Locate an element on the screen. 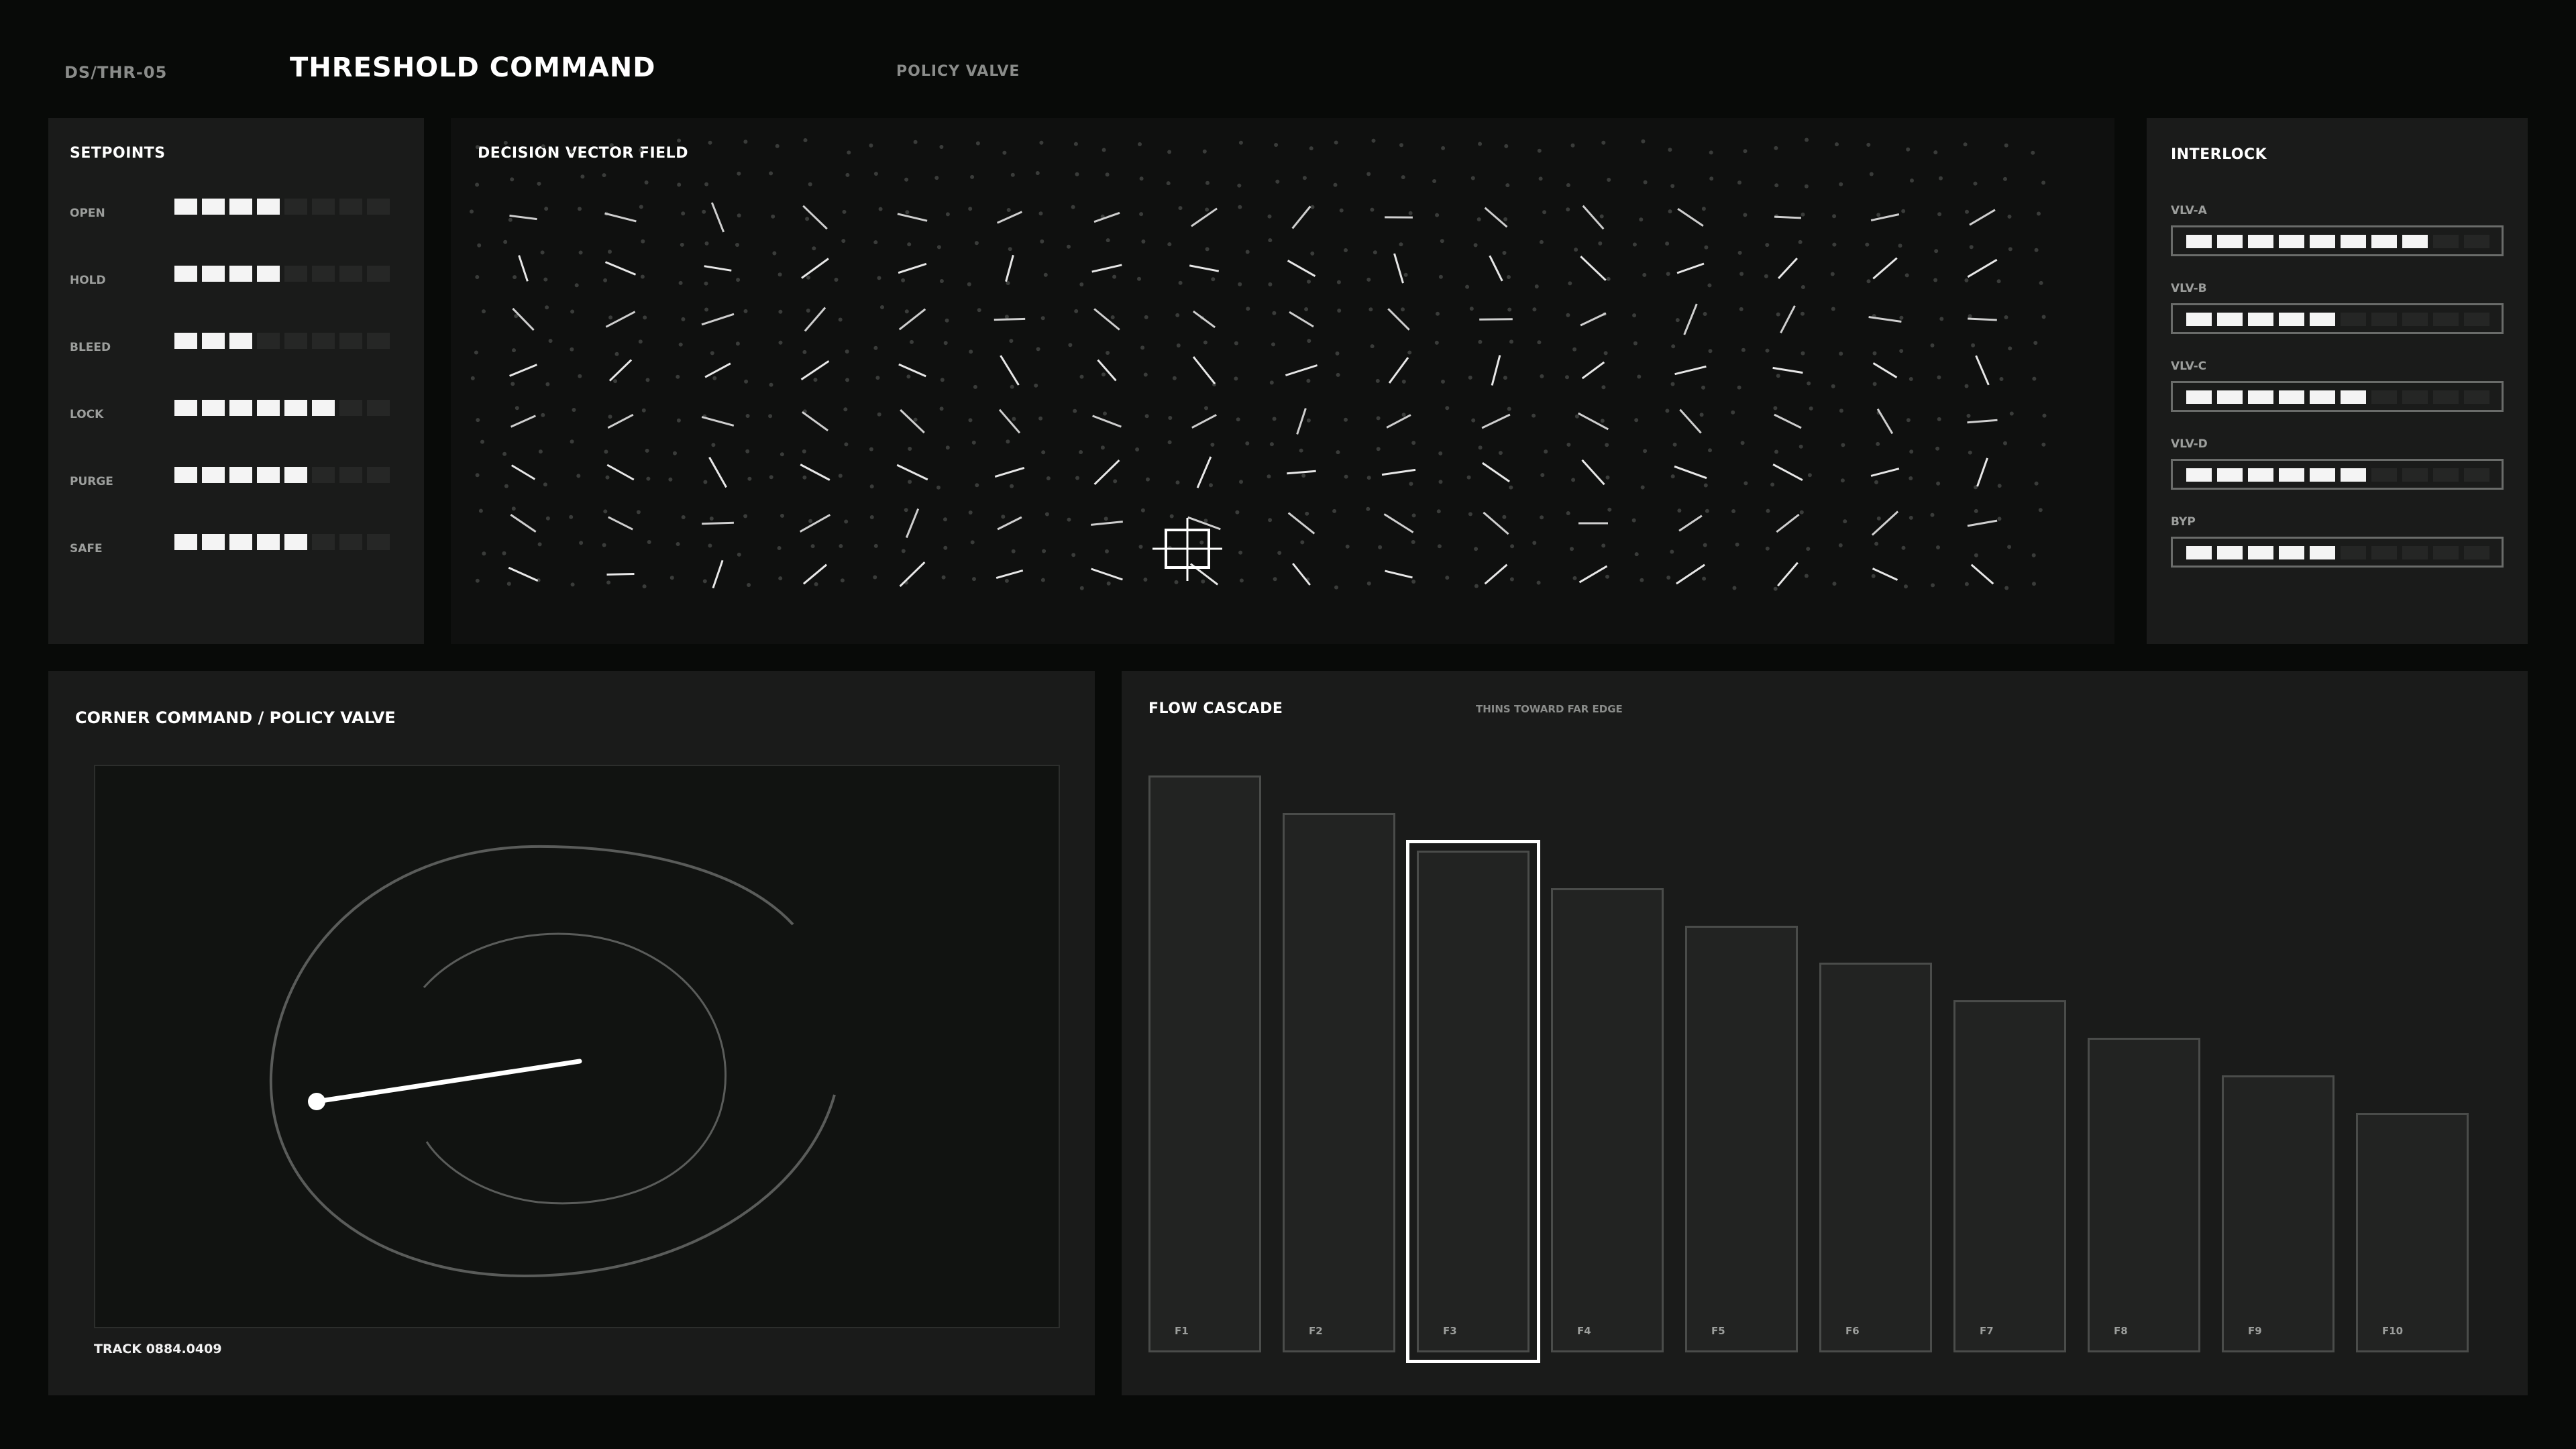 The height and width of the screenshot is (1449, 2576). cascade-bar-f9: F9 is located at coordinates (2278, 1213).